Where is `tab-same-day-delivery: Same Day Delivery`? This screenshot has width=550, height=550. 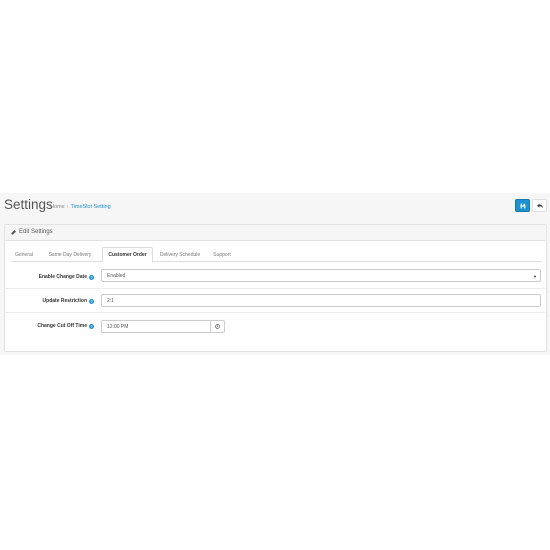
tab-same-day-delivery: Same Day Delivery is located at coordinates (70, 254).